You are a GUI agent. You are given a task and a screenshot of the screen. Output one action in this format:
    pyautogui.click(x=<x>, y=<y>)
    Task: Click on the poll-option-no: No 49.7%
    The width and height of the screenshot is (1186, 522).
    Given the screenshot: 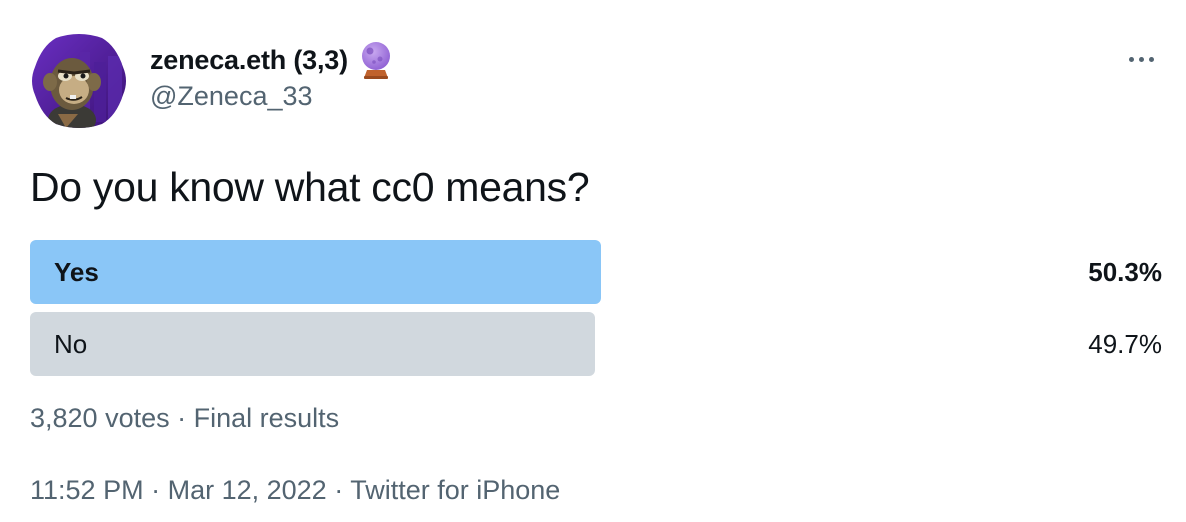 What is the action you would take?
    pyautogui.click(x=596, y=344)
    